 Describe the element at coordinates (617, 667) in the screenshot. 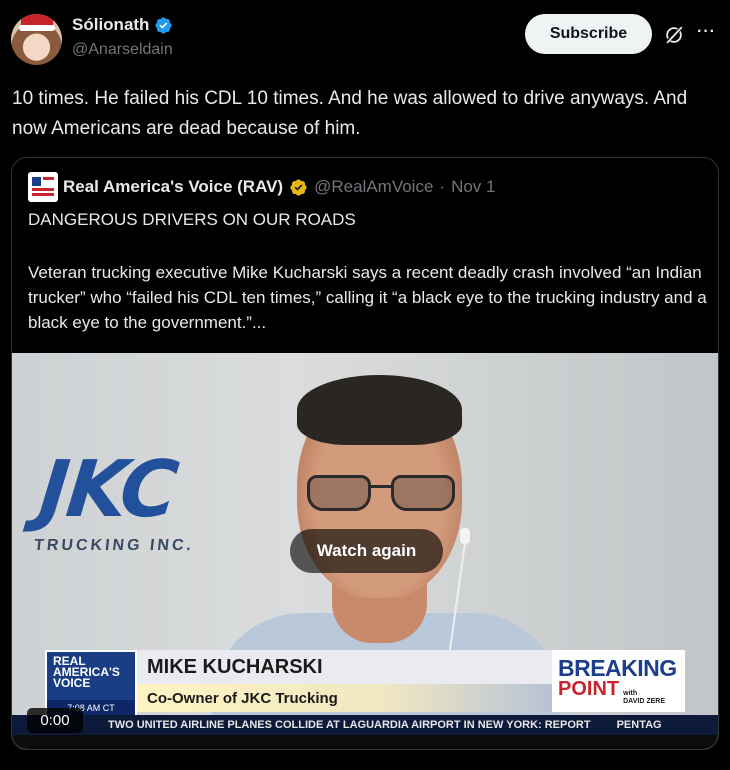

I see `show-name-line1: BREAKING` at that location.